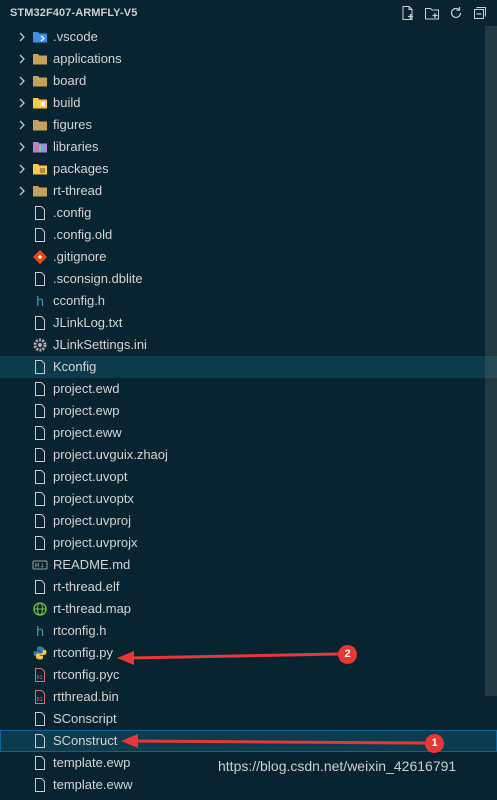 This screenshot has height=800, width=497. Describe the element at coordinates (248, 389) in the screenshot. I see `tree-file-row: project.ewd` at that location.